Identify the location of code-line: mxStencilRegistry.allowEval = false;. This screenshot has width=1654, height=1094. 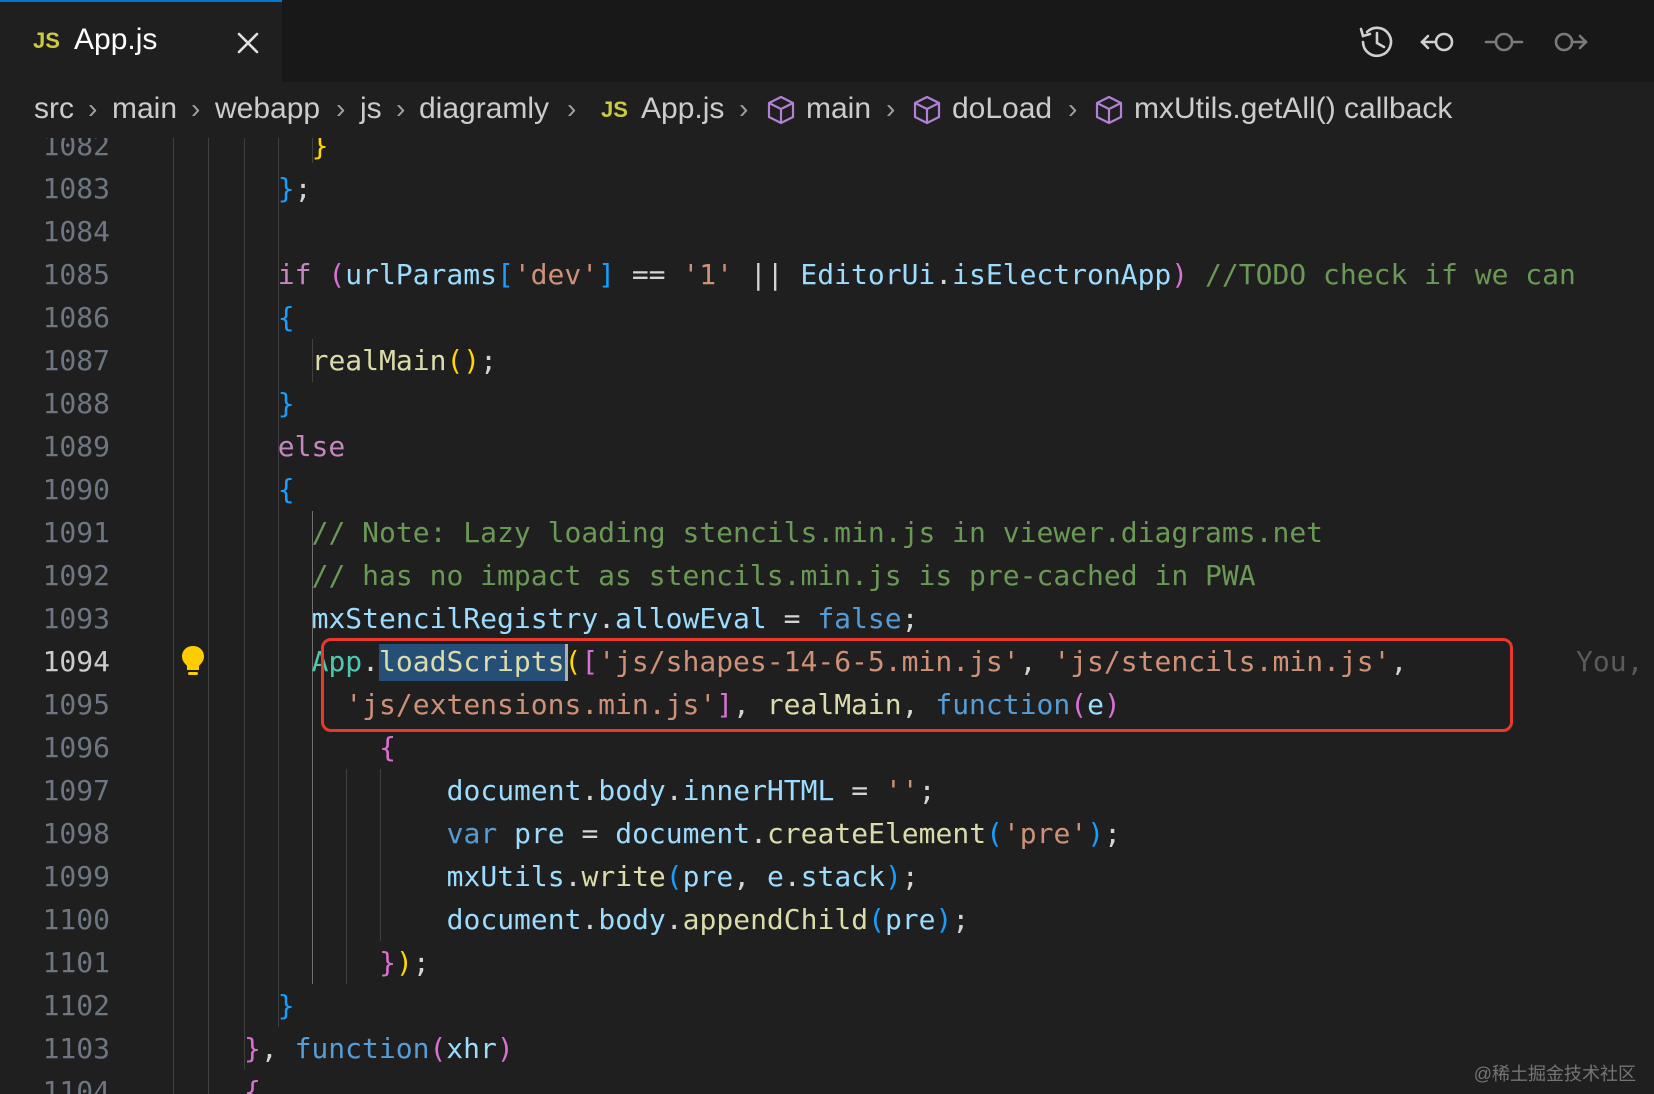
(615, 618).